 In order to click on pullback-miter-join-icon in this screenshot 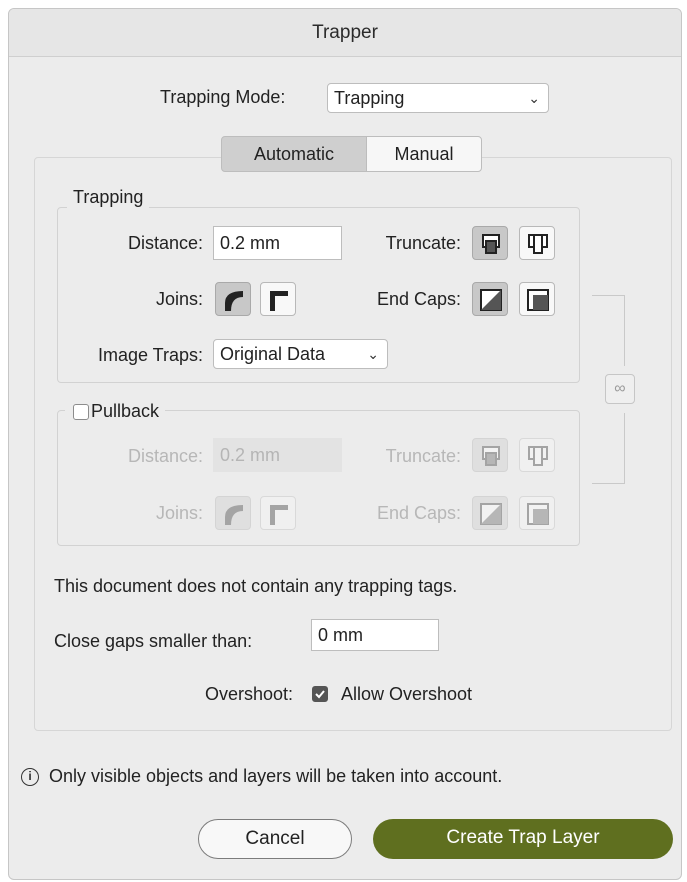, I will do `click(278, 513)`.